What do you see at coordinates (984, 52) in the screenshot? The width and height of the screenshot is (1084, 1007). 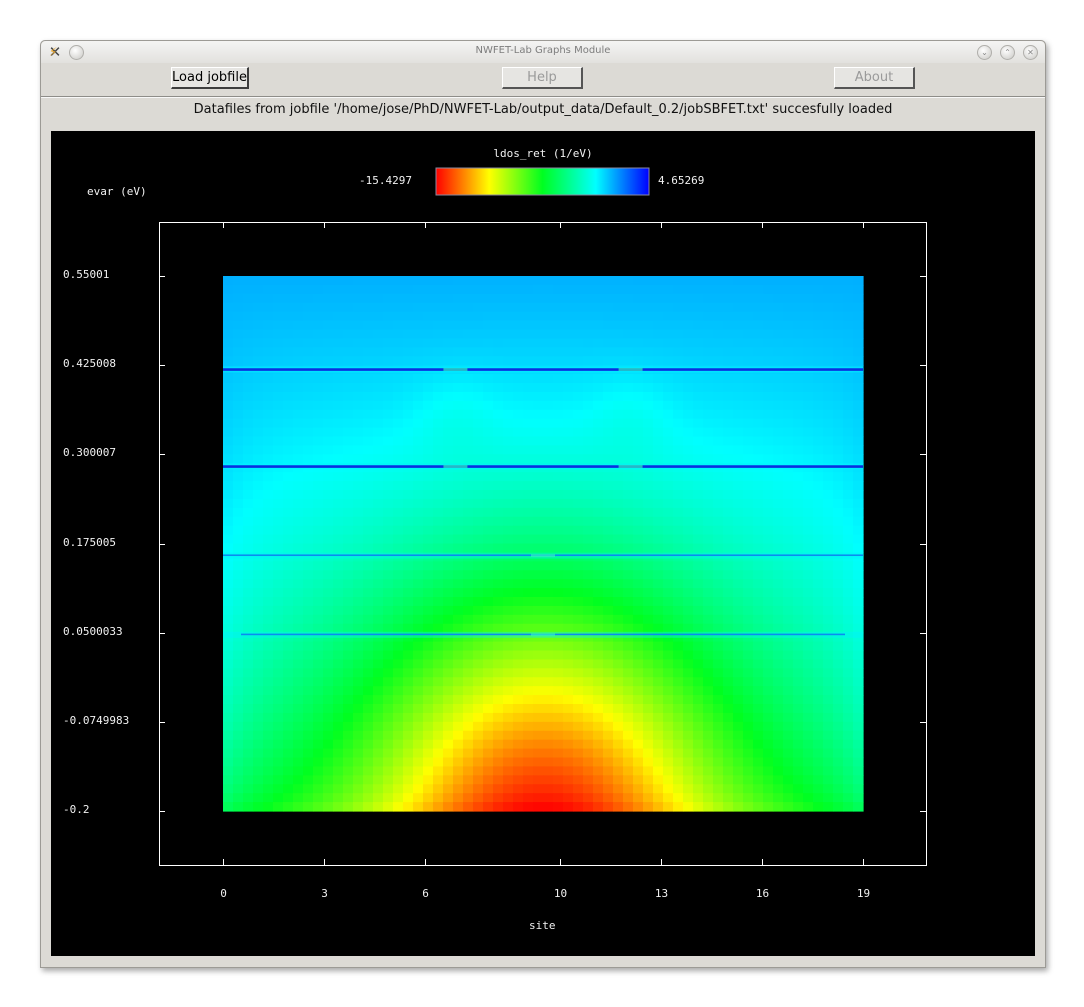 I see `minimize-button: ⌄` at bounding box center [984, 52].